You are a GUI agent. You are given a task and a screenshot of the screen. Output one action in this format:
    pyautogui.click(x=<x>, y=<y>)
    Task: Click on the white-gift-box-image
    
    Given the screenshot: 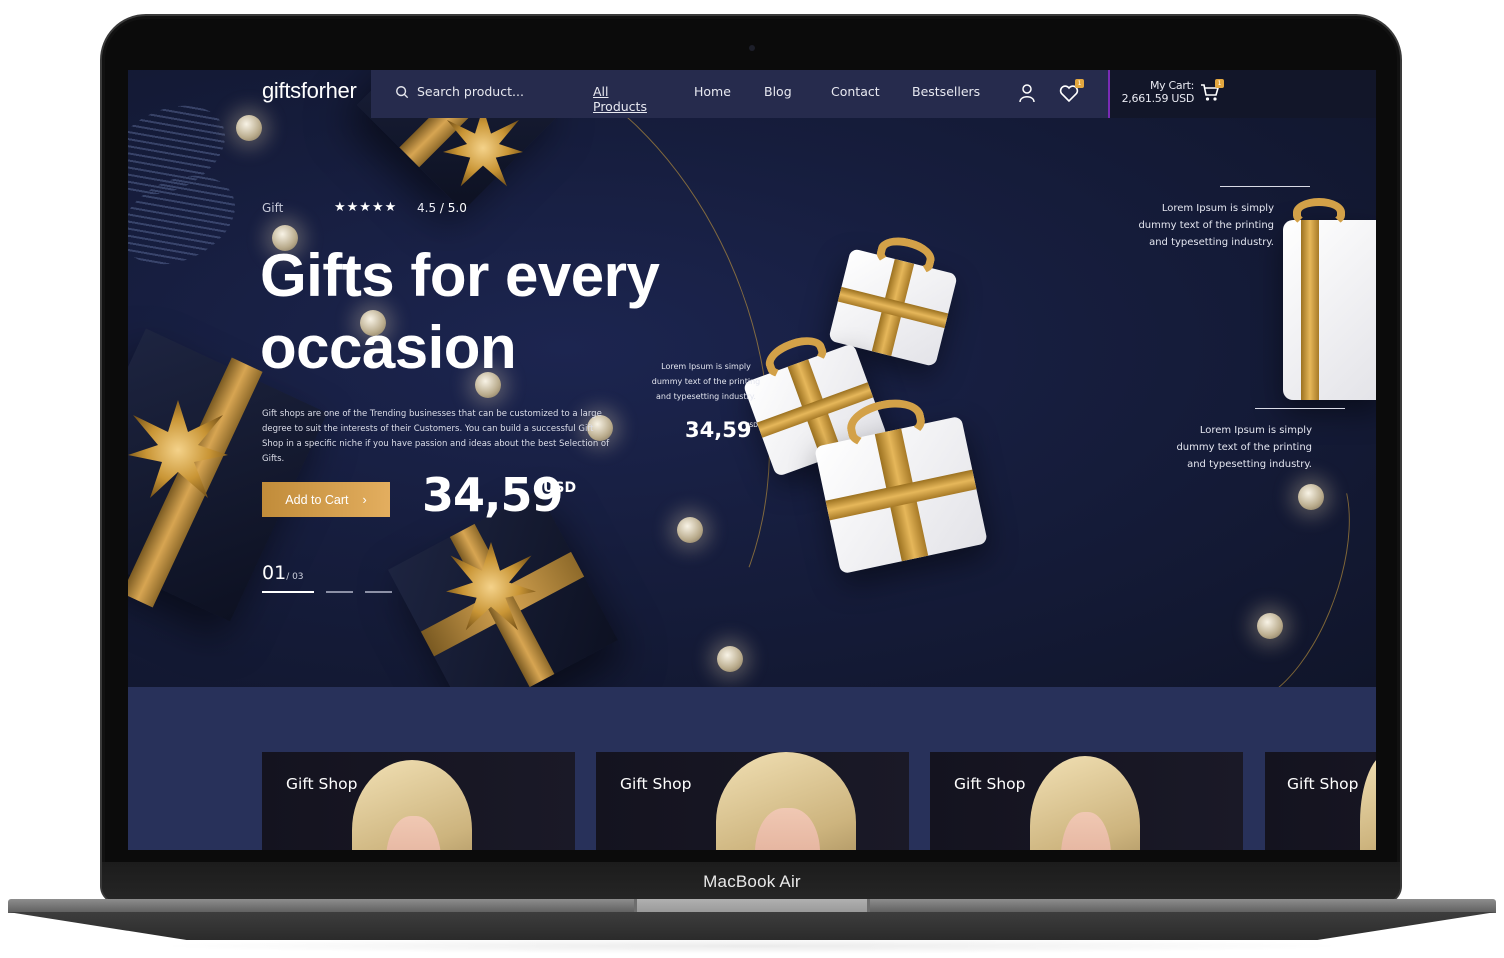 What is the action you would take?
    pyautogui.click(x=1329, y=299)
    